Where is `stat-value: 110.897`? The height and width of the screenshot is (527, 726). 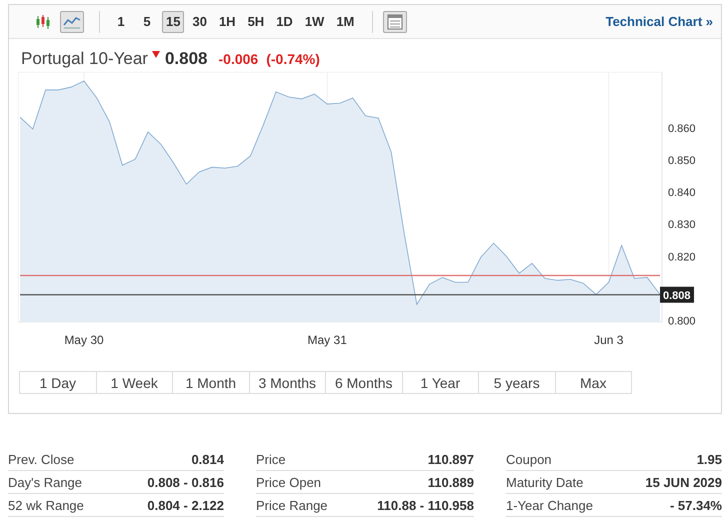
stat-value: 110.897 is located at coordinates (451, 459).